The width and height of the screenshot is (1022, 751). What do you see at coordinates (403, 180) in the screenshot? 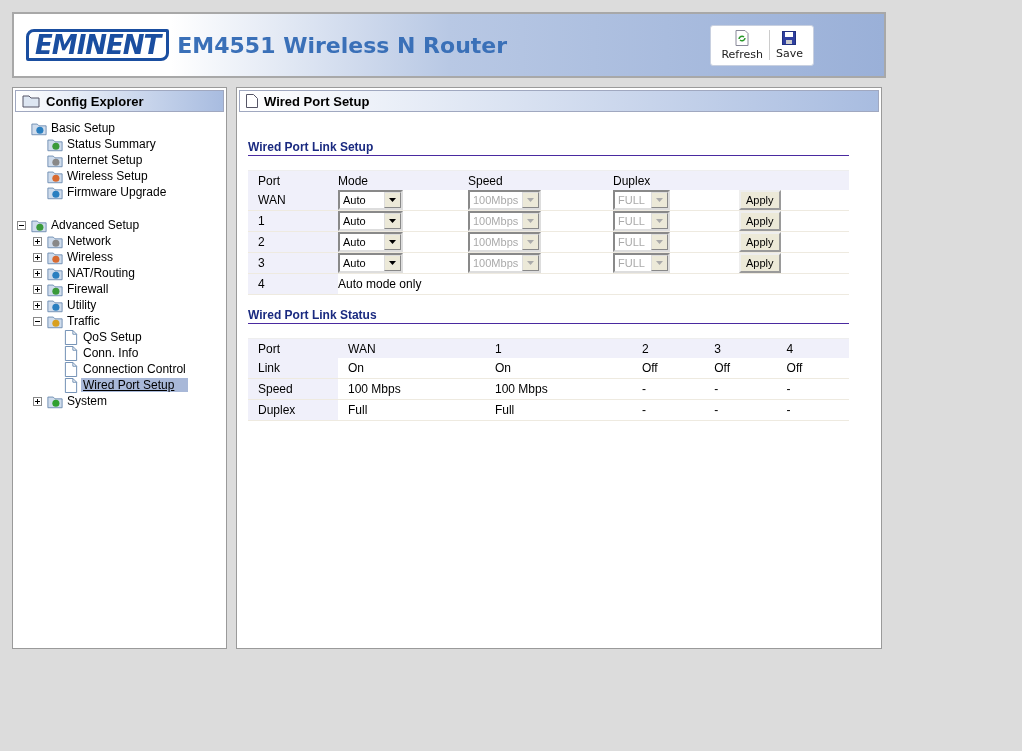
I see `column-header: Mode` at bounding box center [403, 180].